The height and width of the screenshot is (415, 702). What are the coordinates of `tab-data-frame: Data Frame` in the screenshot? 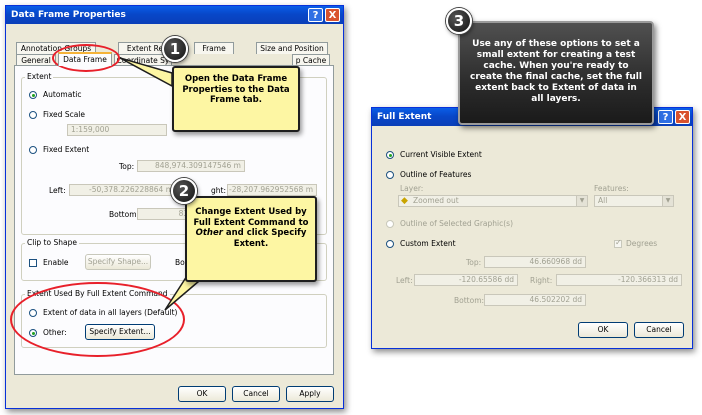 It's located at (85, 59).